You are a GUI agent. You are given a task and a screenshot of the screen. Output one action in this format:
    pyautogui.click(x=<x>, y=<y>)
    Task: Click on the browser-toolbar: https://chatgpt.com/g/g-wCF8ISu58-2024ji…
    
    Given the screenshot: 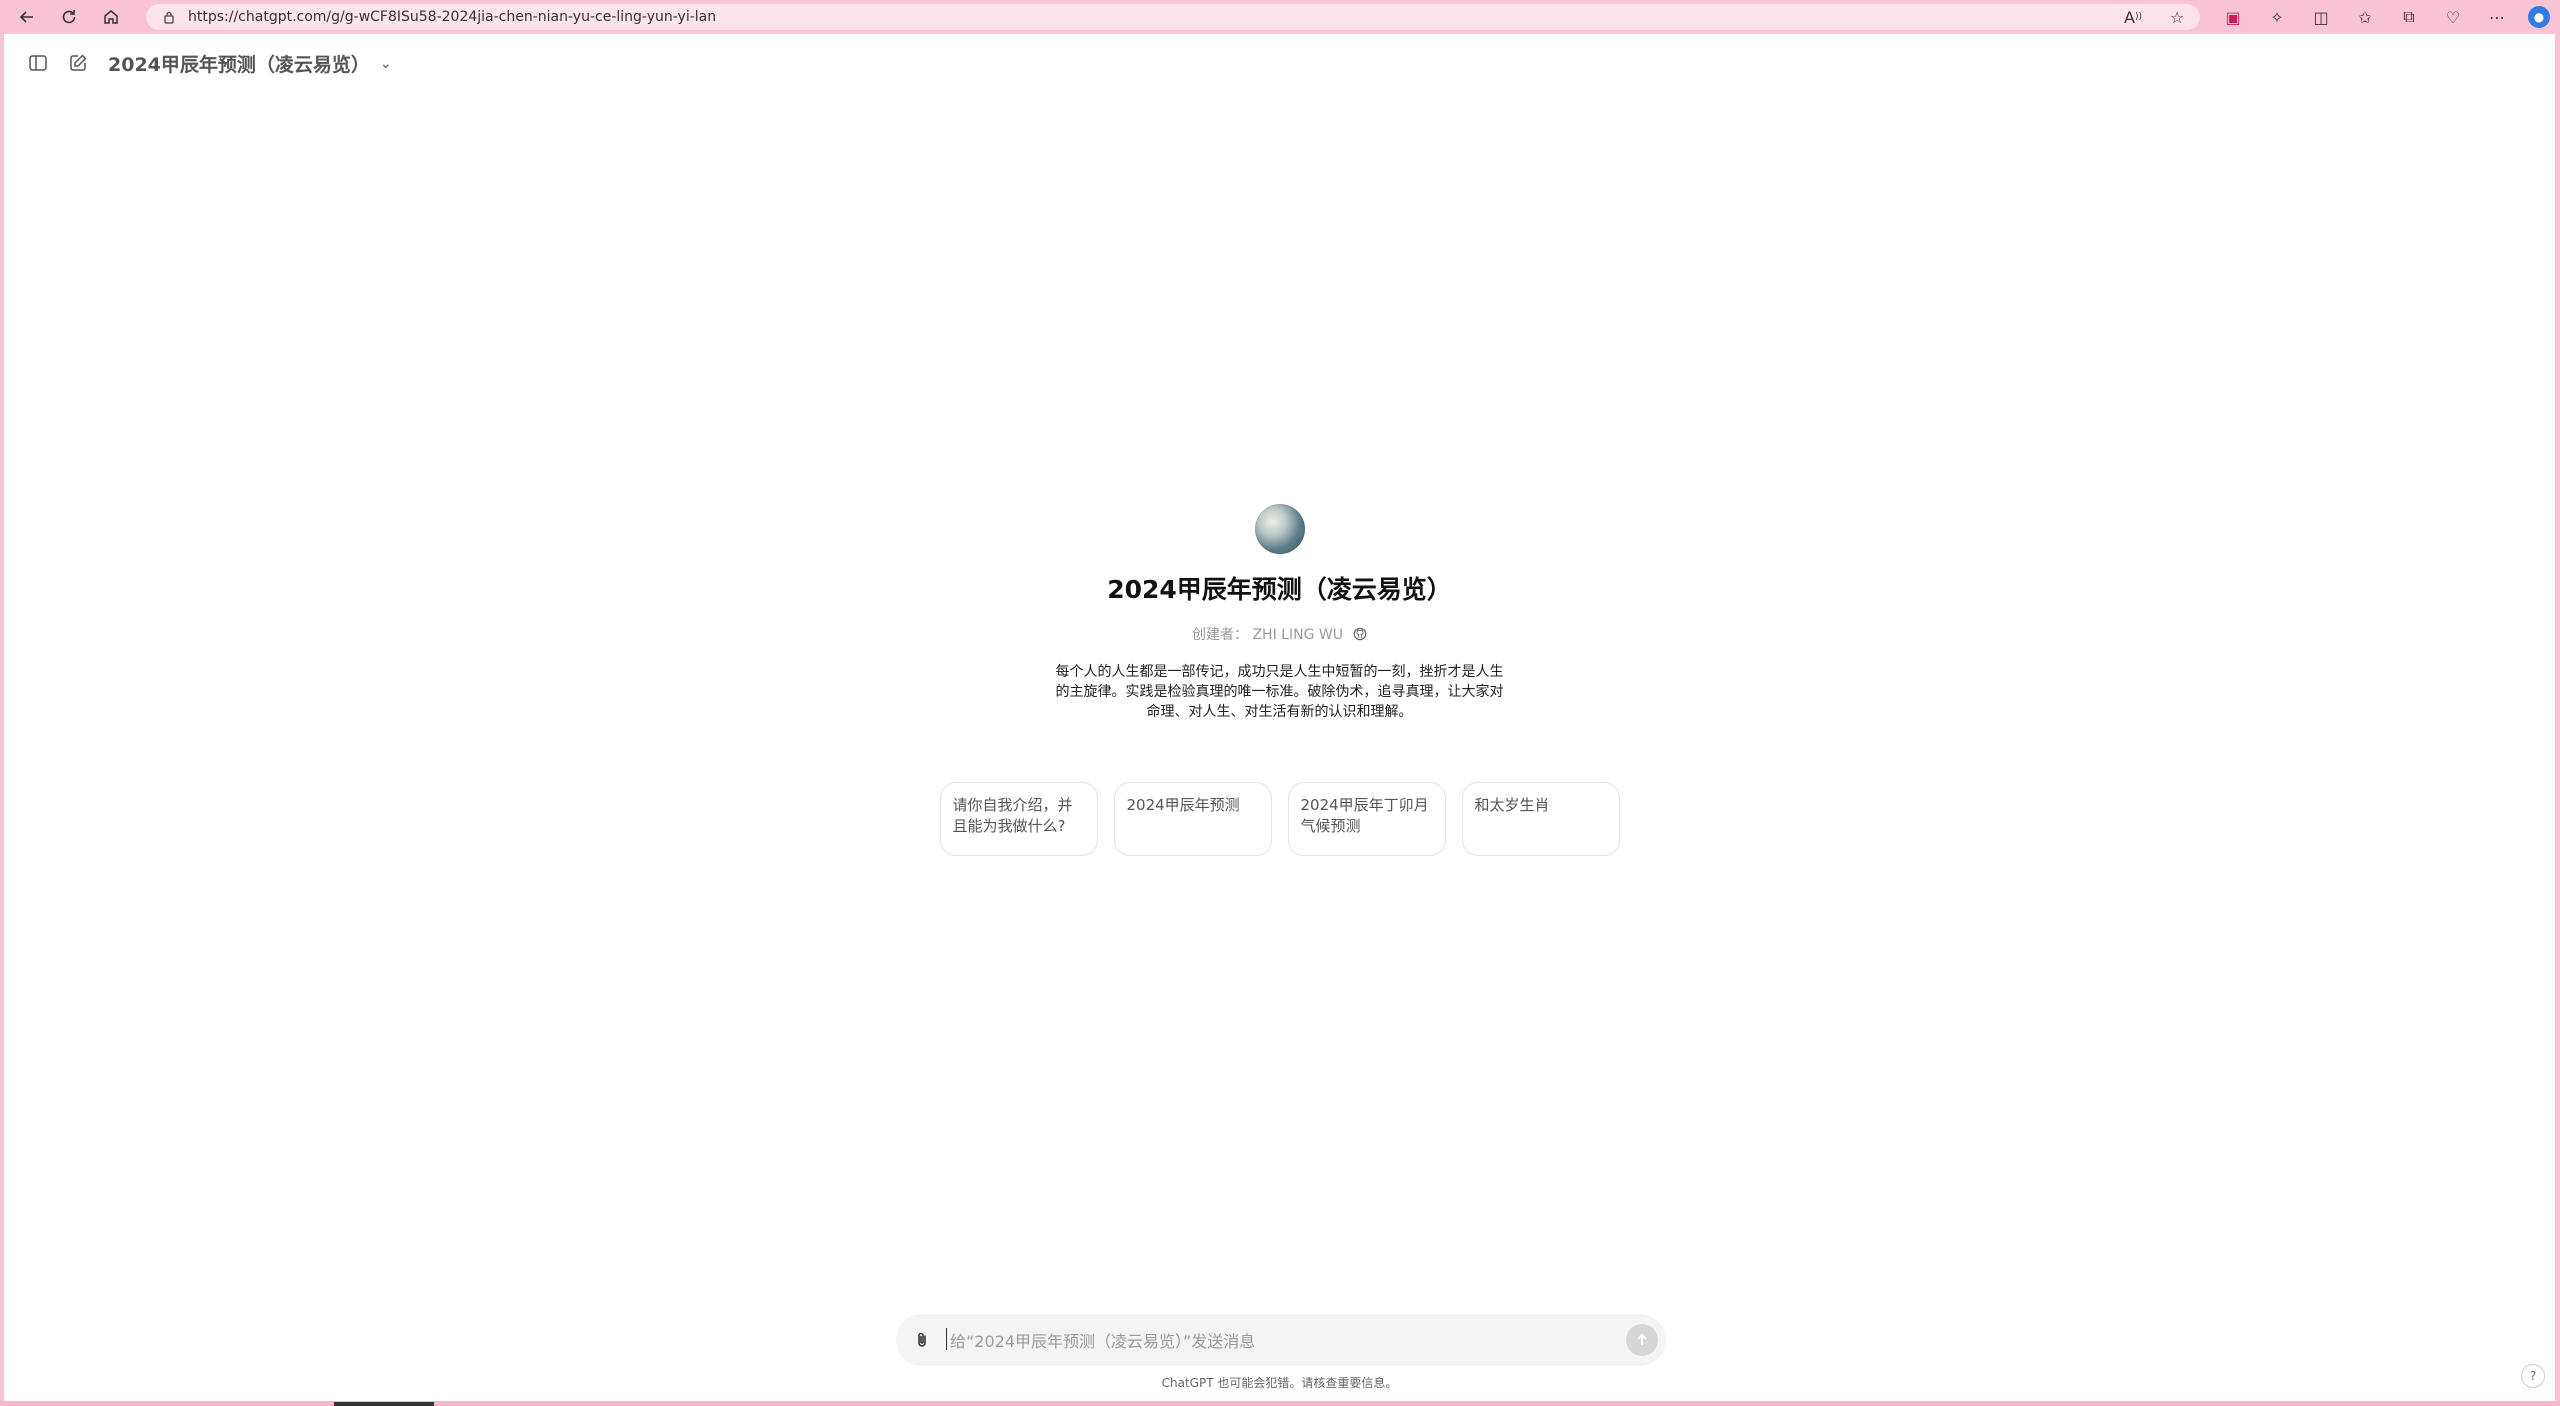 What is the action you would take?
    pyautogui.click(x=1280, y=17)
    